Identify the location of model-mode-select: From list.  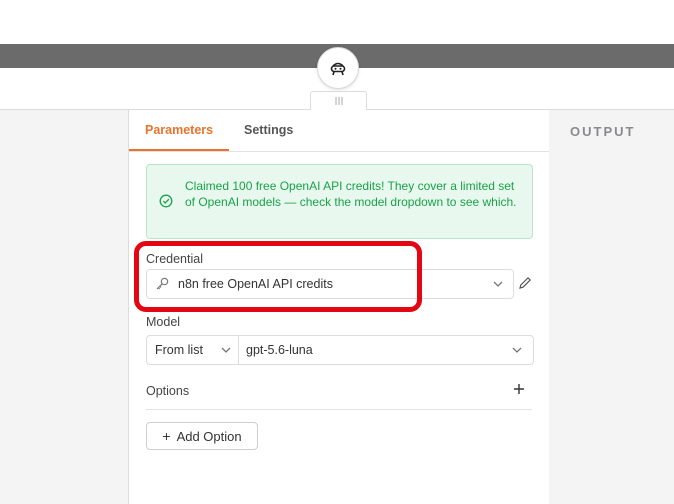
(193, 350).